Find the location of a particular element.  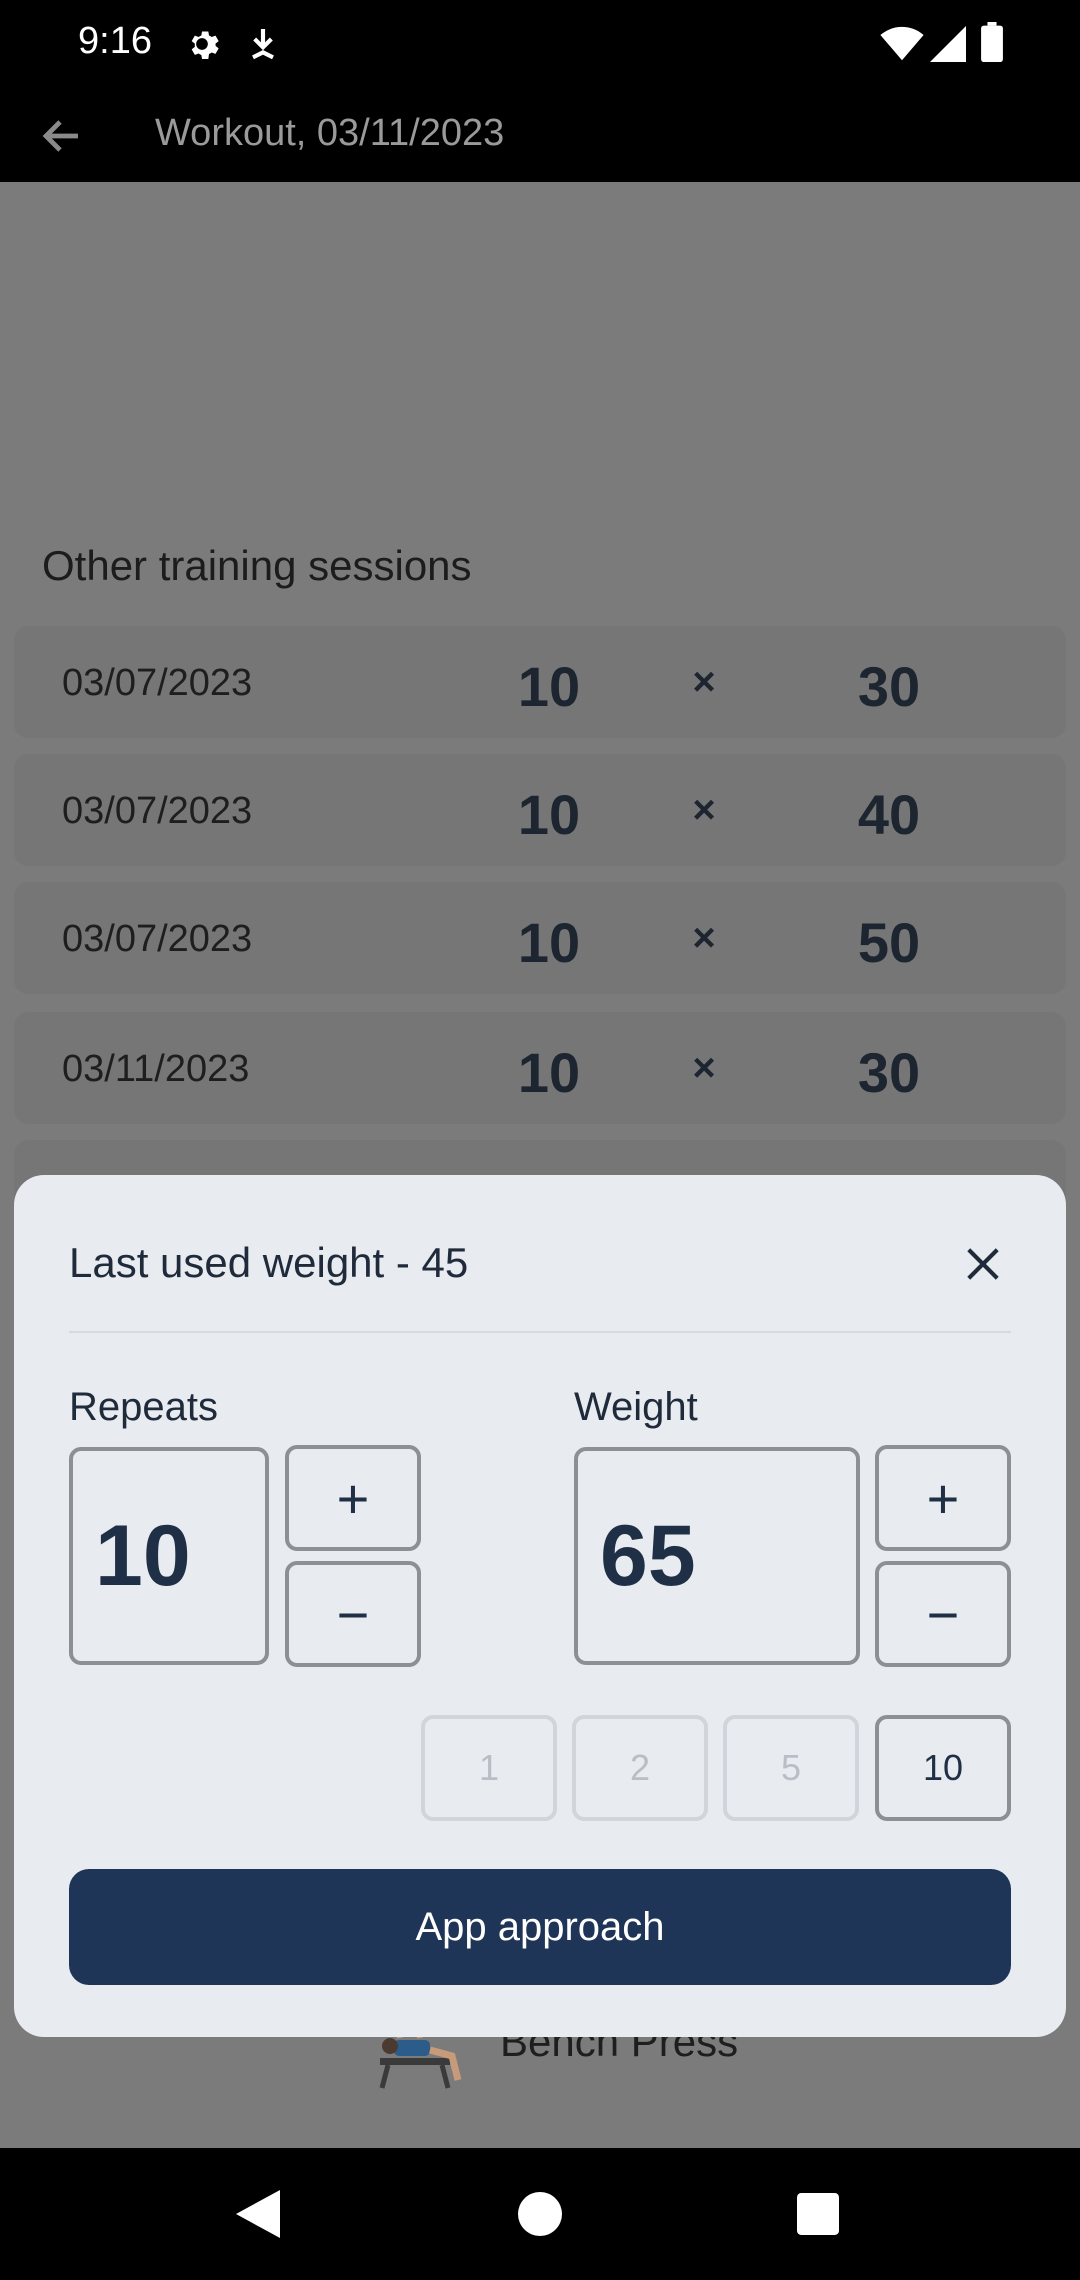

section-title: Other training sessions is located at coordinates (257, 565).